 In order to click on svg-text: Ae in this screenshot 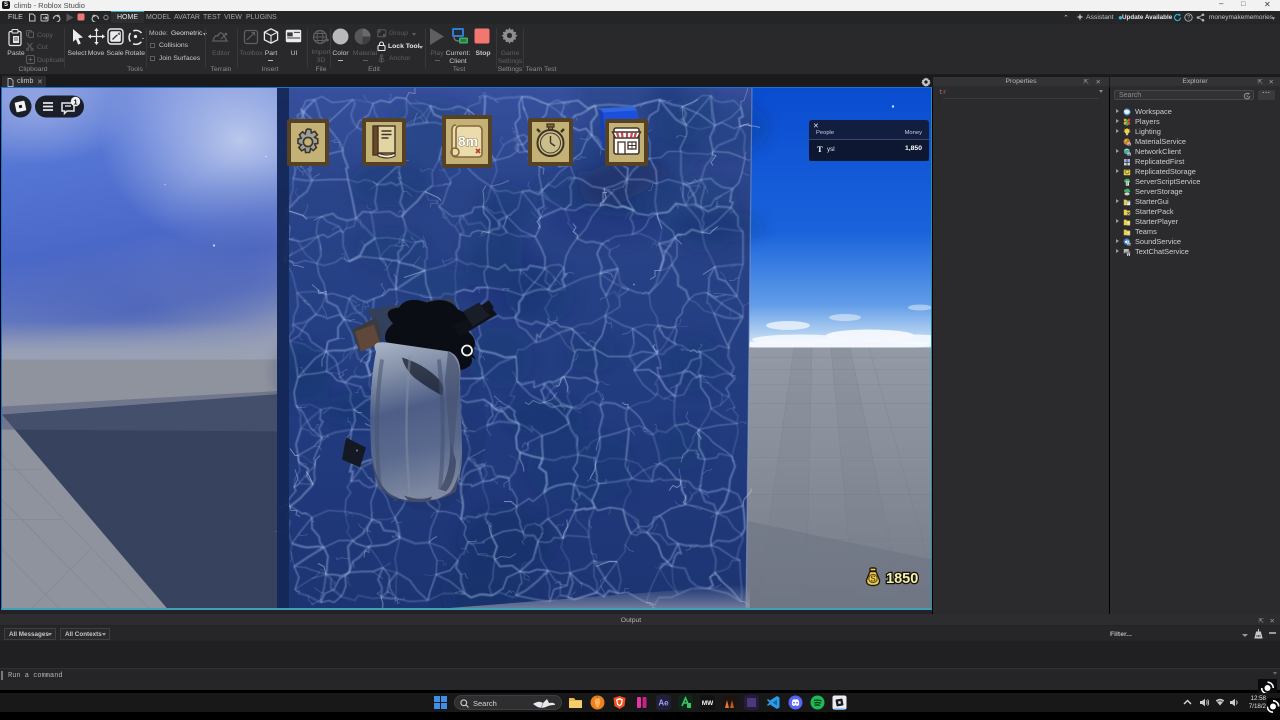, I will do `click(663, 703)`.